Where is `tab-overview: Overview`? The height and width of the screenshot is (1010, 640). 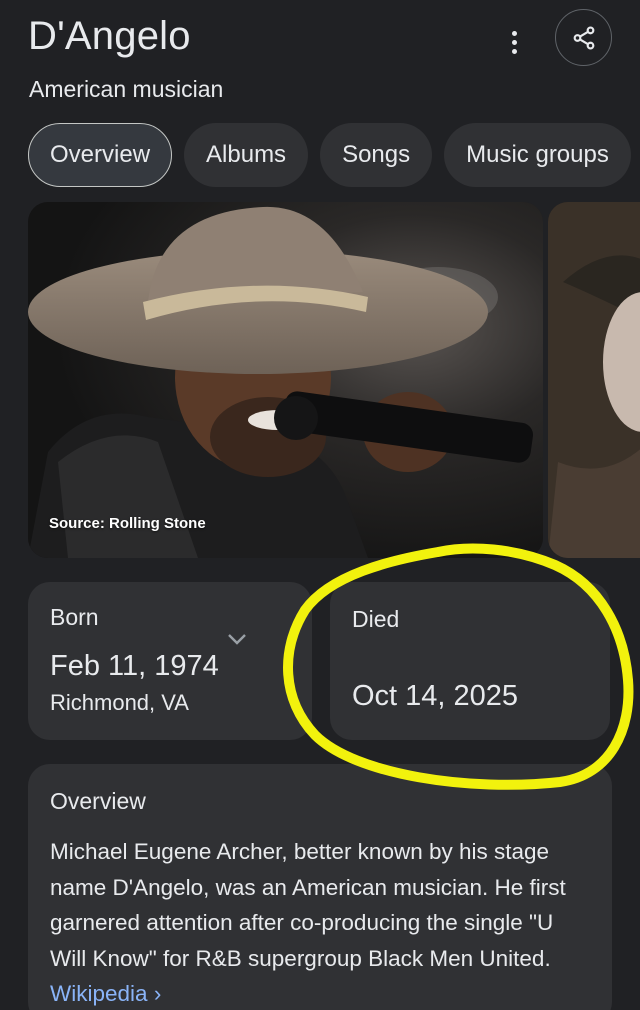
tab-overview: Overview is located at coordinates (100, 155).